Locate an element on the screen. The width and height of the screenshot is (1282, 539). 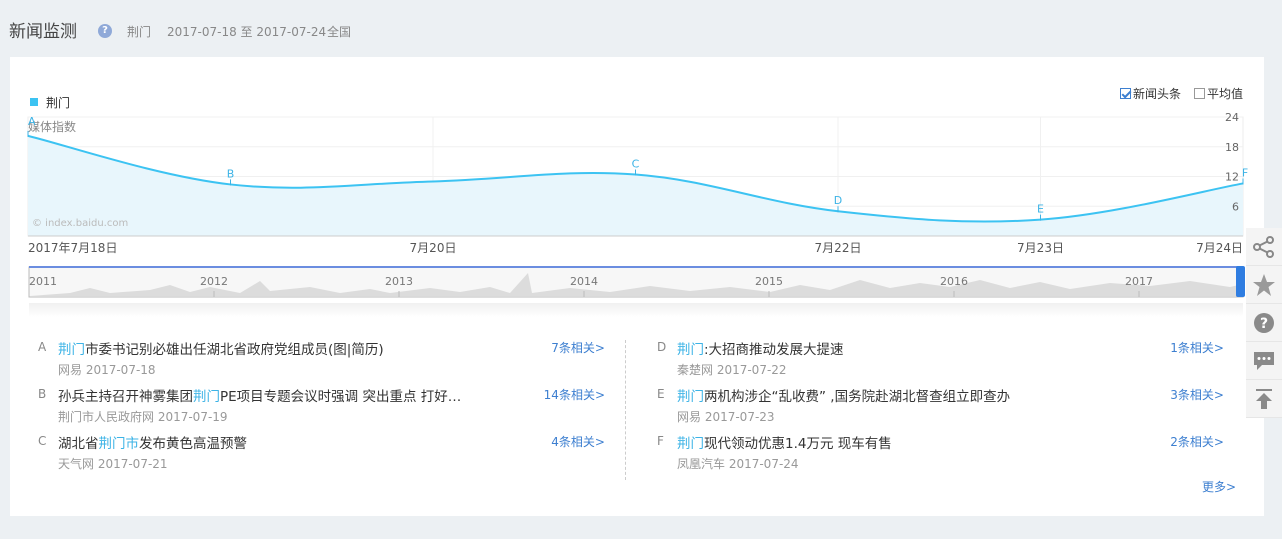
news-keyword-highlight: 荆门市 is located at coordinates (119, 444).